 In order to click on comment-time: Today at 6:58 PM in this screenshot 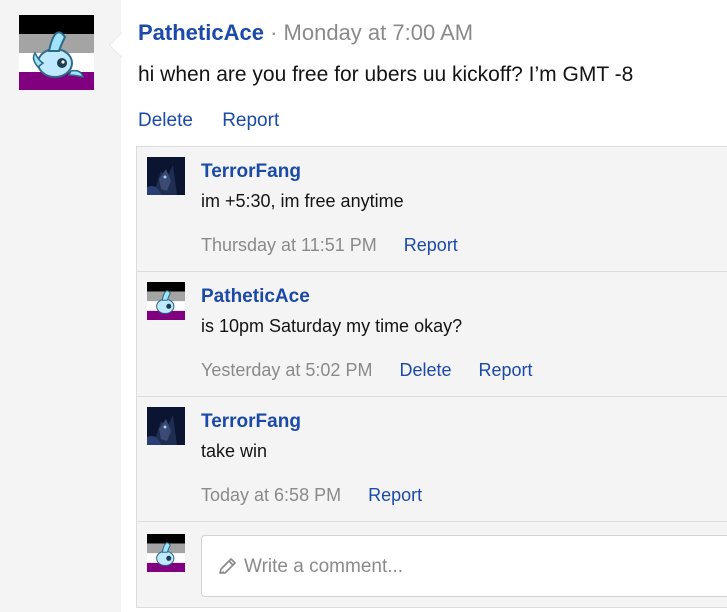, I will do `click(271, 495)`.